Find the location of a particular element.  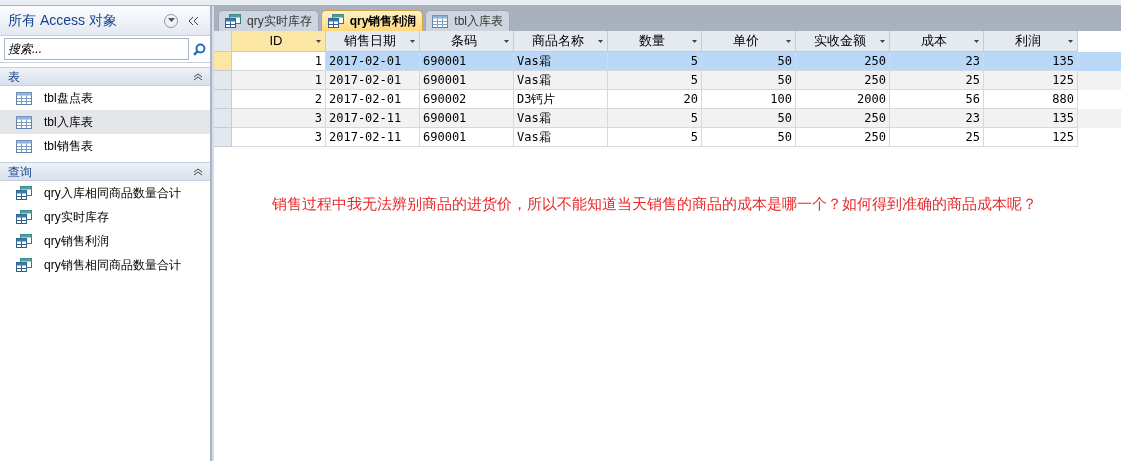

table-cell: 690001 is located at coordinates (467, 137).